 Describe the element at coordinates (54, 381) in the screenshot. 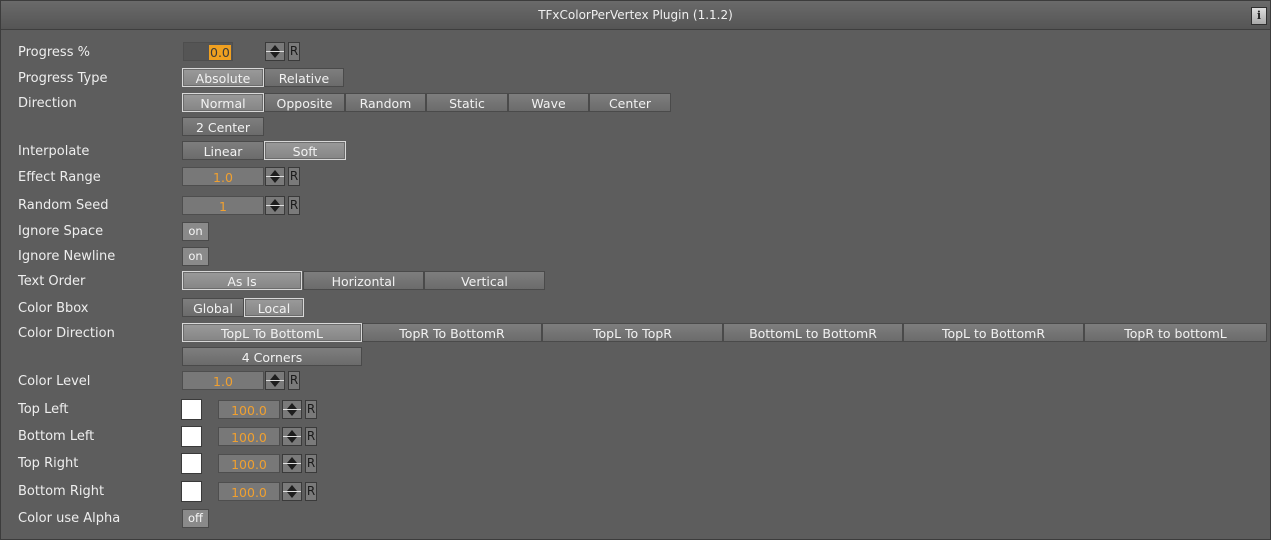

I see `color-level-label: Color Level` at that location.